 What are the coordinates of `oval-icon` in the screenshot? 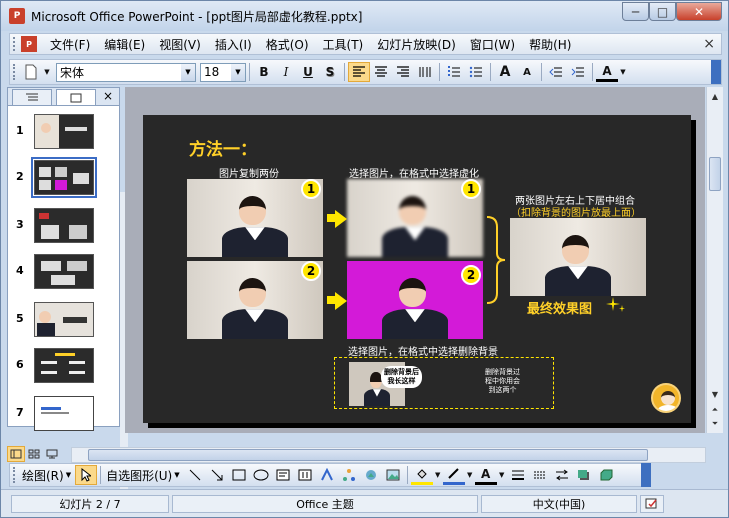 It's located at (261, 475).